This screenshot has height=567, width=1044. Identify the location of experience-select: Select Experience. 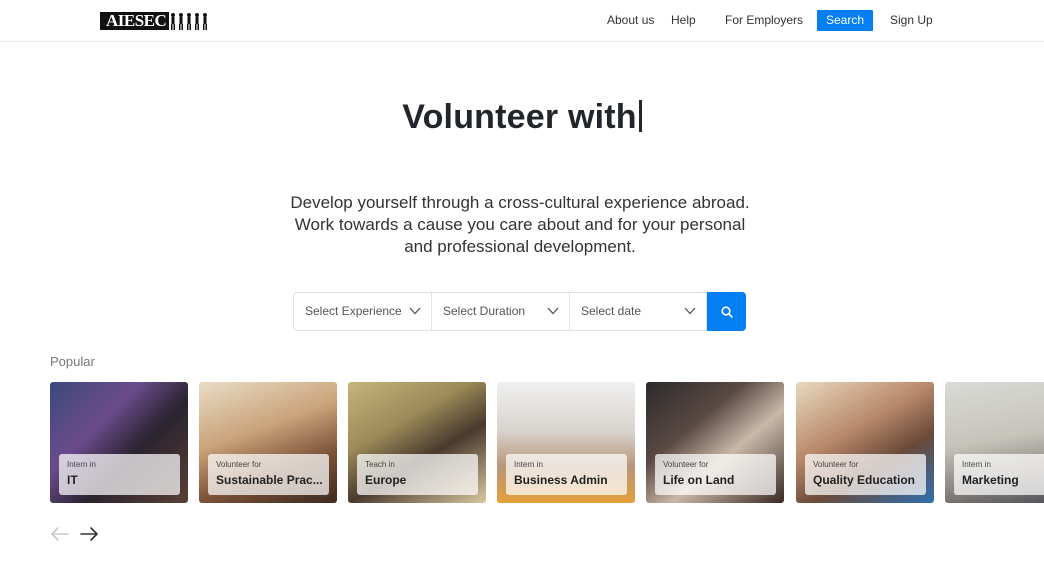
(362, 311).